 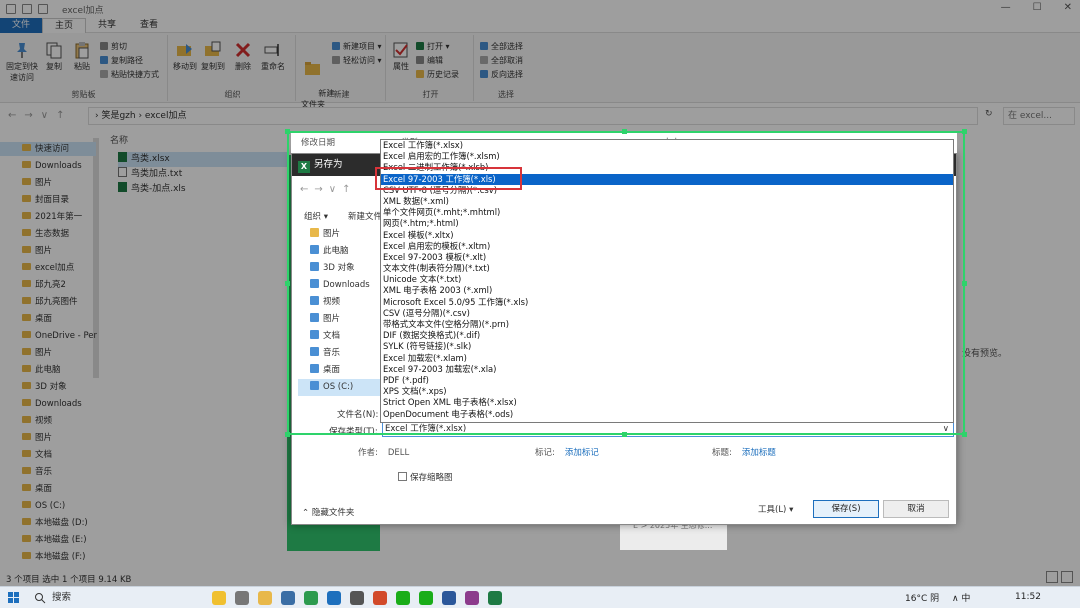 I want to click on dialog-nav-item: 此电脑, so click(x=340, y=251).